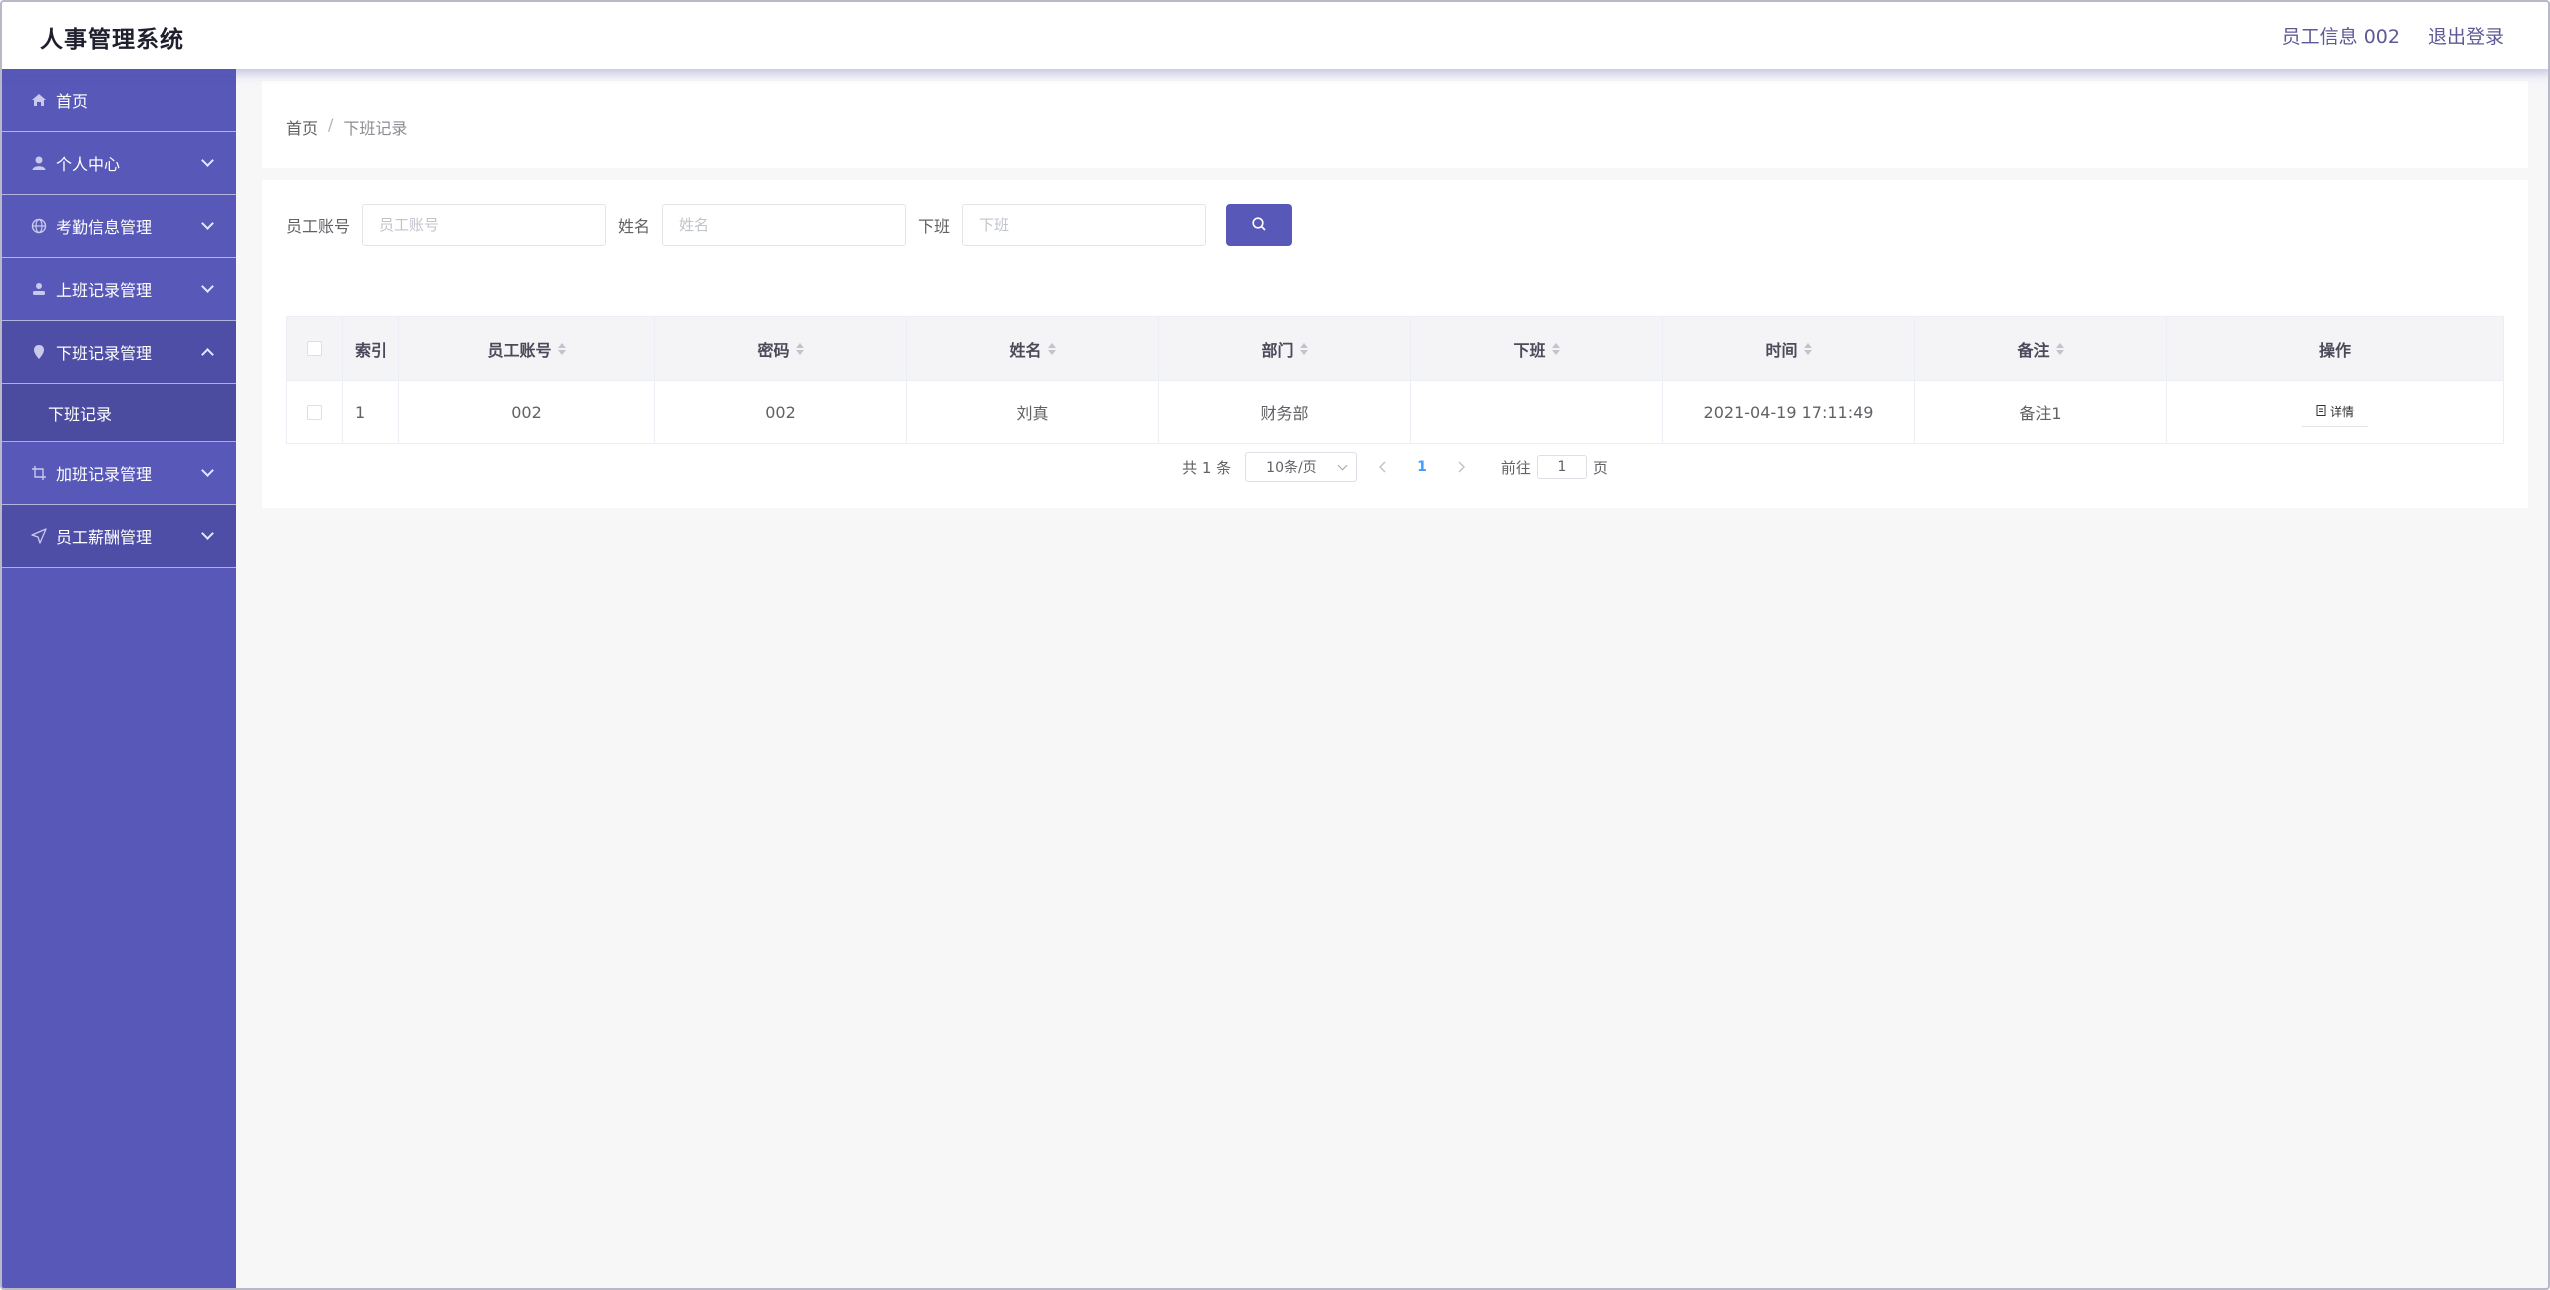 The width and height of the screenshot is (2550, 1290). Describe the element at coordinates (934, 226) in the screenshot. I see `offwork-label: 下班` at that location.